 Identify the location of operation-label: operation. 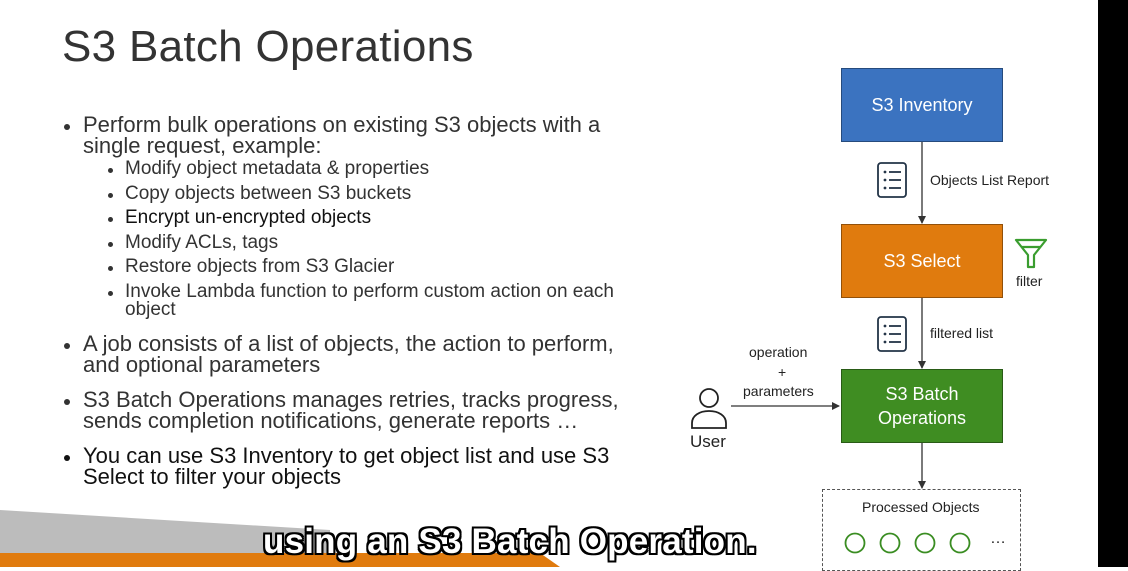
(778, 352).